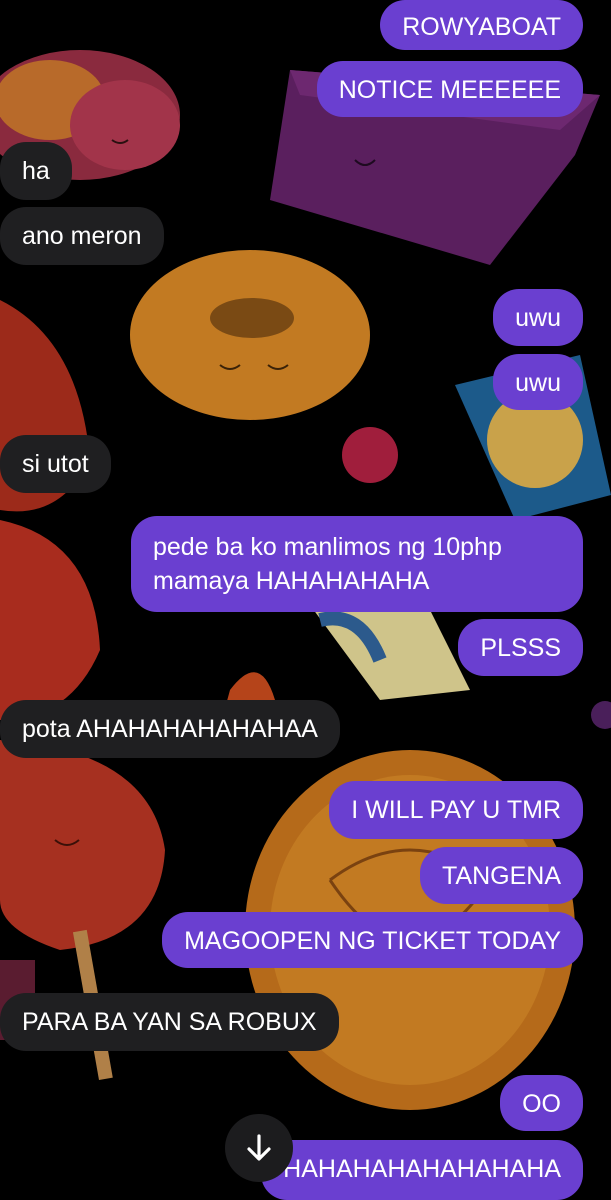 The width and height of the screenshot is (611, 1200). What do you see at coordinates (456, 810) in the screenshot?
I see `message-bubble-outgoing: I WILL PAY U TMR` at bounding box center [456, 810].